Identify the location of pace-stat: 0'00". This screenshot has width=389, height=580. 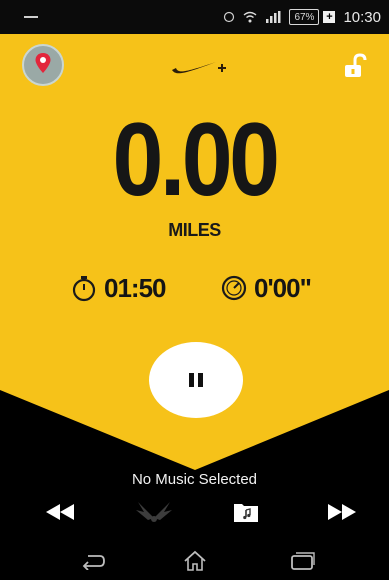
(266, 288).